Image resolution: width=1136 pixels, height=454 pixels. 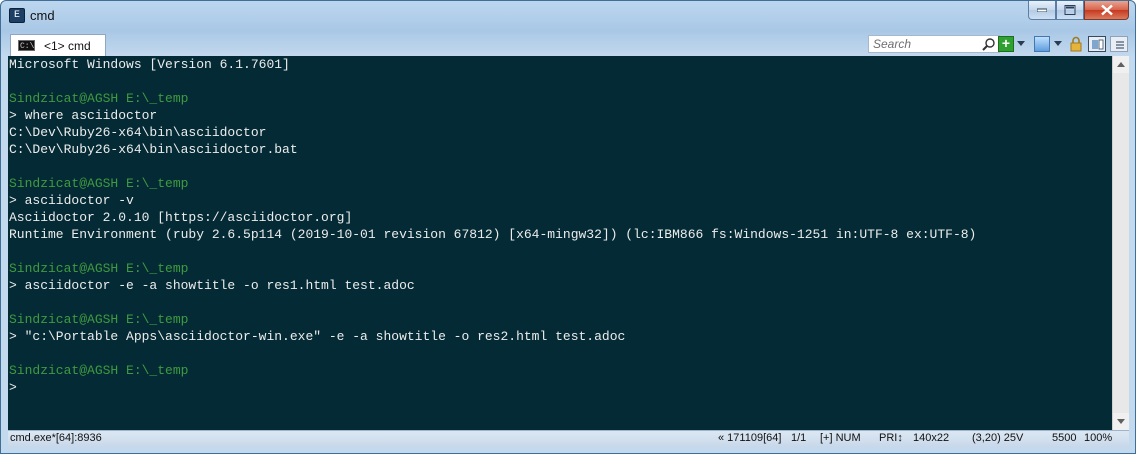 I want to click on status-size: 140x22, so click(x=931, y=438).